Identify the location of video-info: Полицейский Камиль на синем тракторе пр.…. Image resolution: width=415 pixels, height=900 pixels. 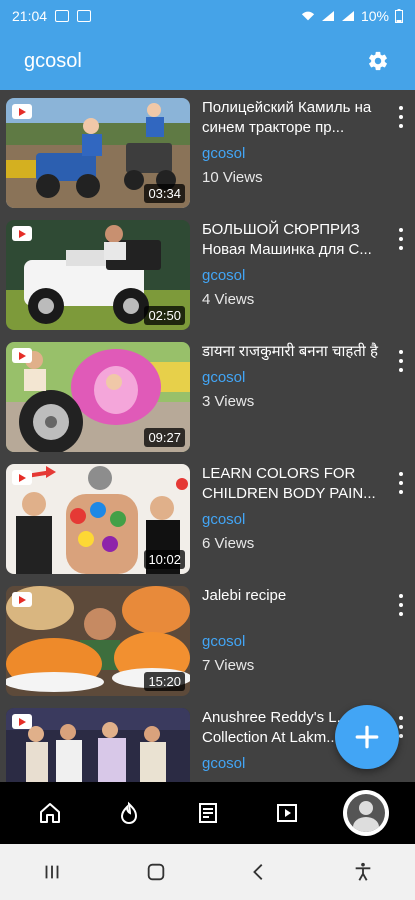
(292, 155).